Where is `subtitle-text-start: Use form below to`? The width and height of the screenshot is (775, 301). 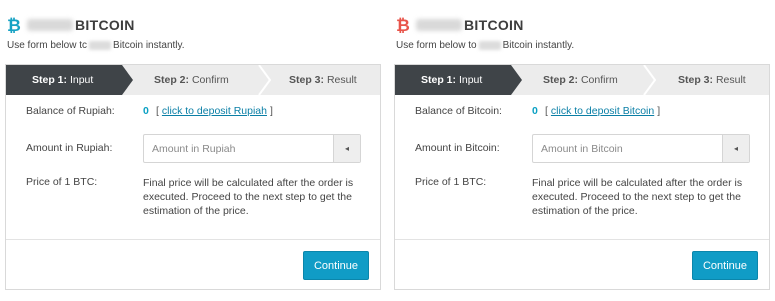 subtitle-text-start: Use form below to is located at coordinates (436, 45).